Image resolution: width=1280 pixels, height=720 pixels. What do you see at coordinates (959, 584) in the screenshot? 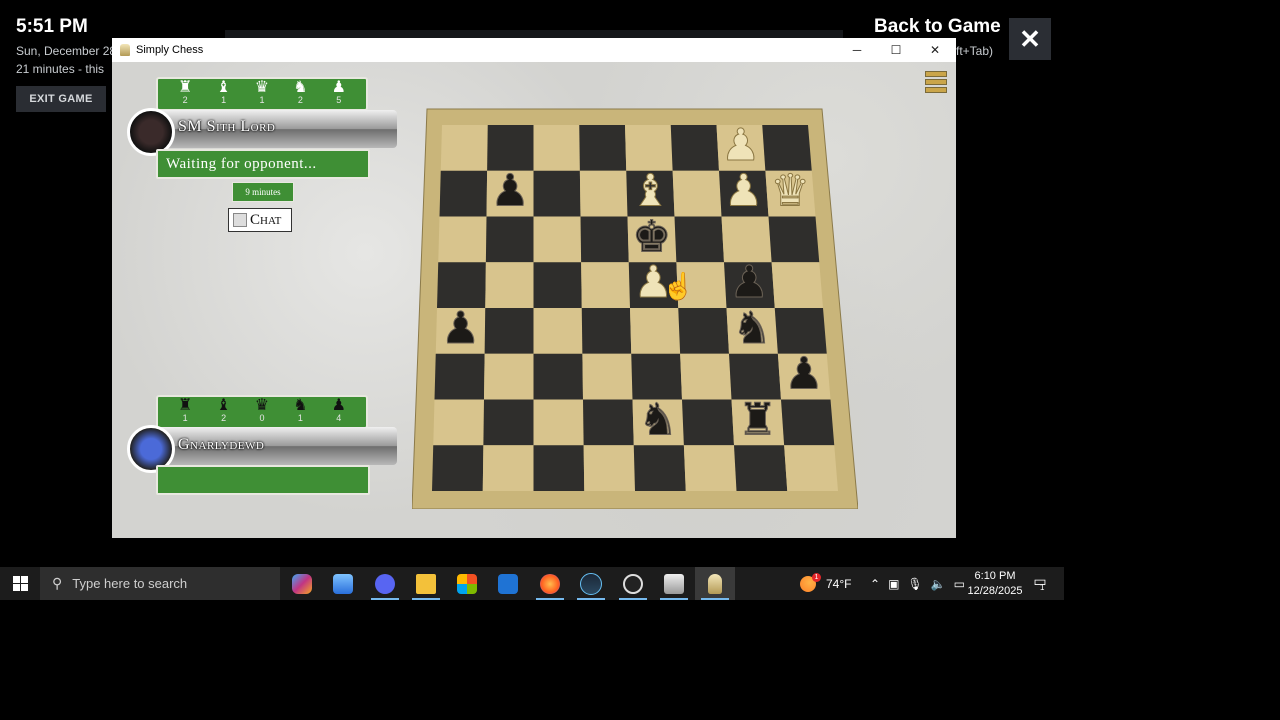
I see `network-icon: ▭` at bounding box center [959, 584].